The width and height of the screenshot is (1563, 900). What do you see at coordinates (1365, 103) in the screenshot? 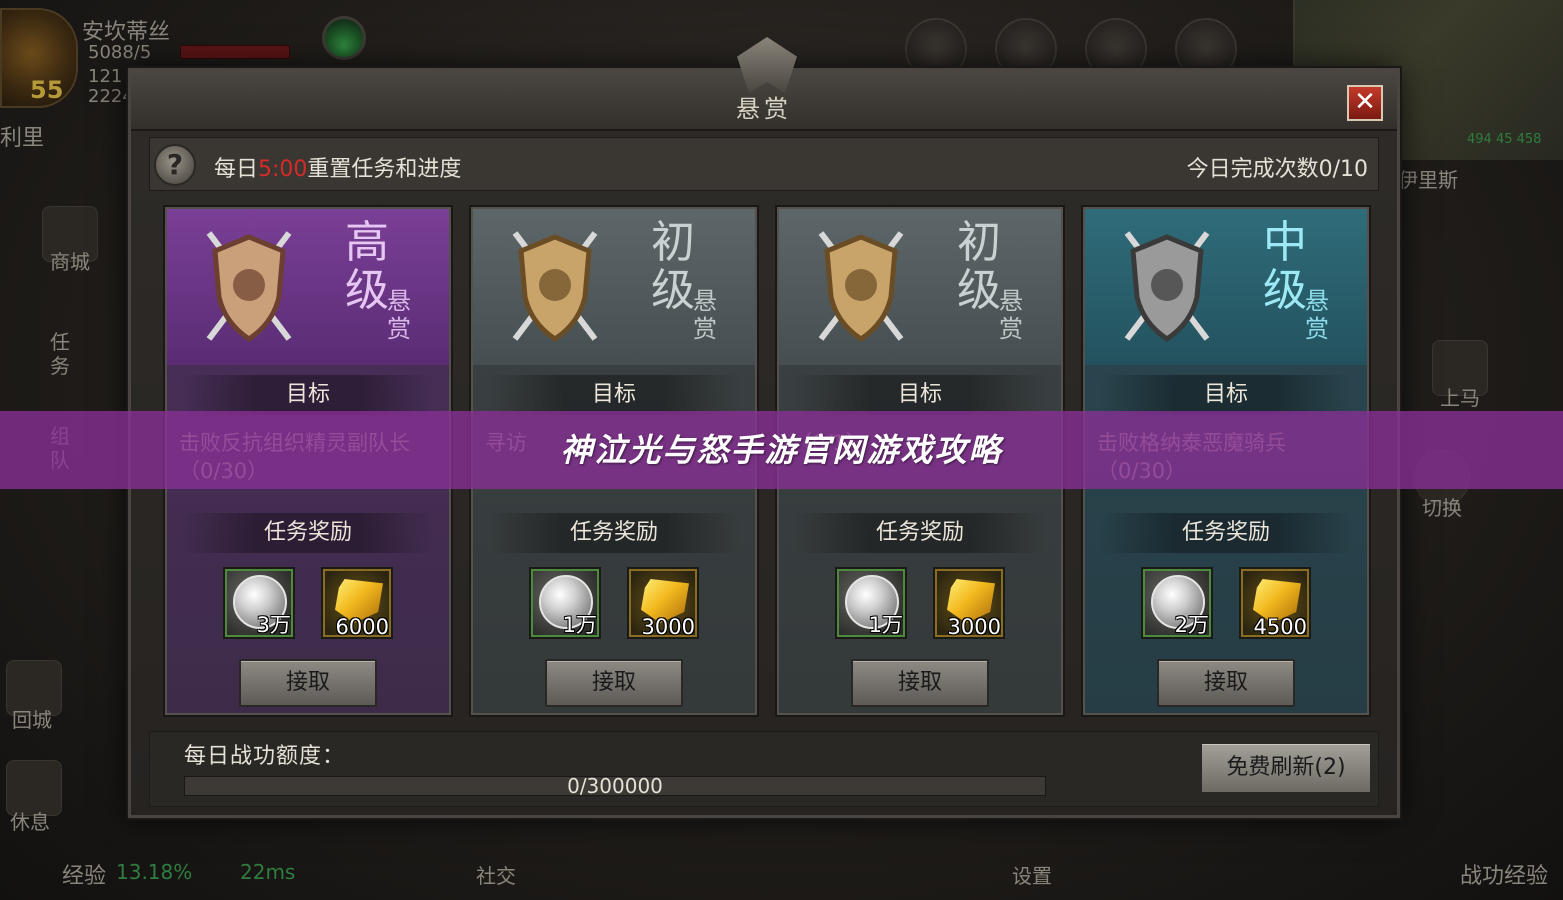
I see `close-button: ✕` at bounding box center [1365, 103].